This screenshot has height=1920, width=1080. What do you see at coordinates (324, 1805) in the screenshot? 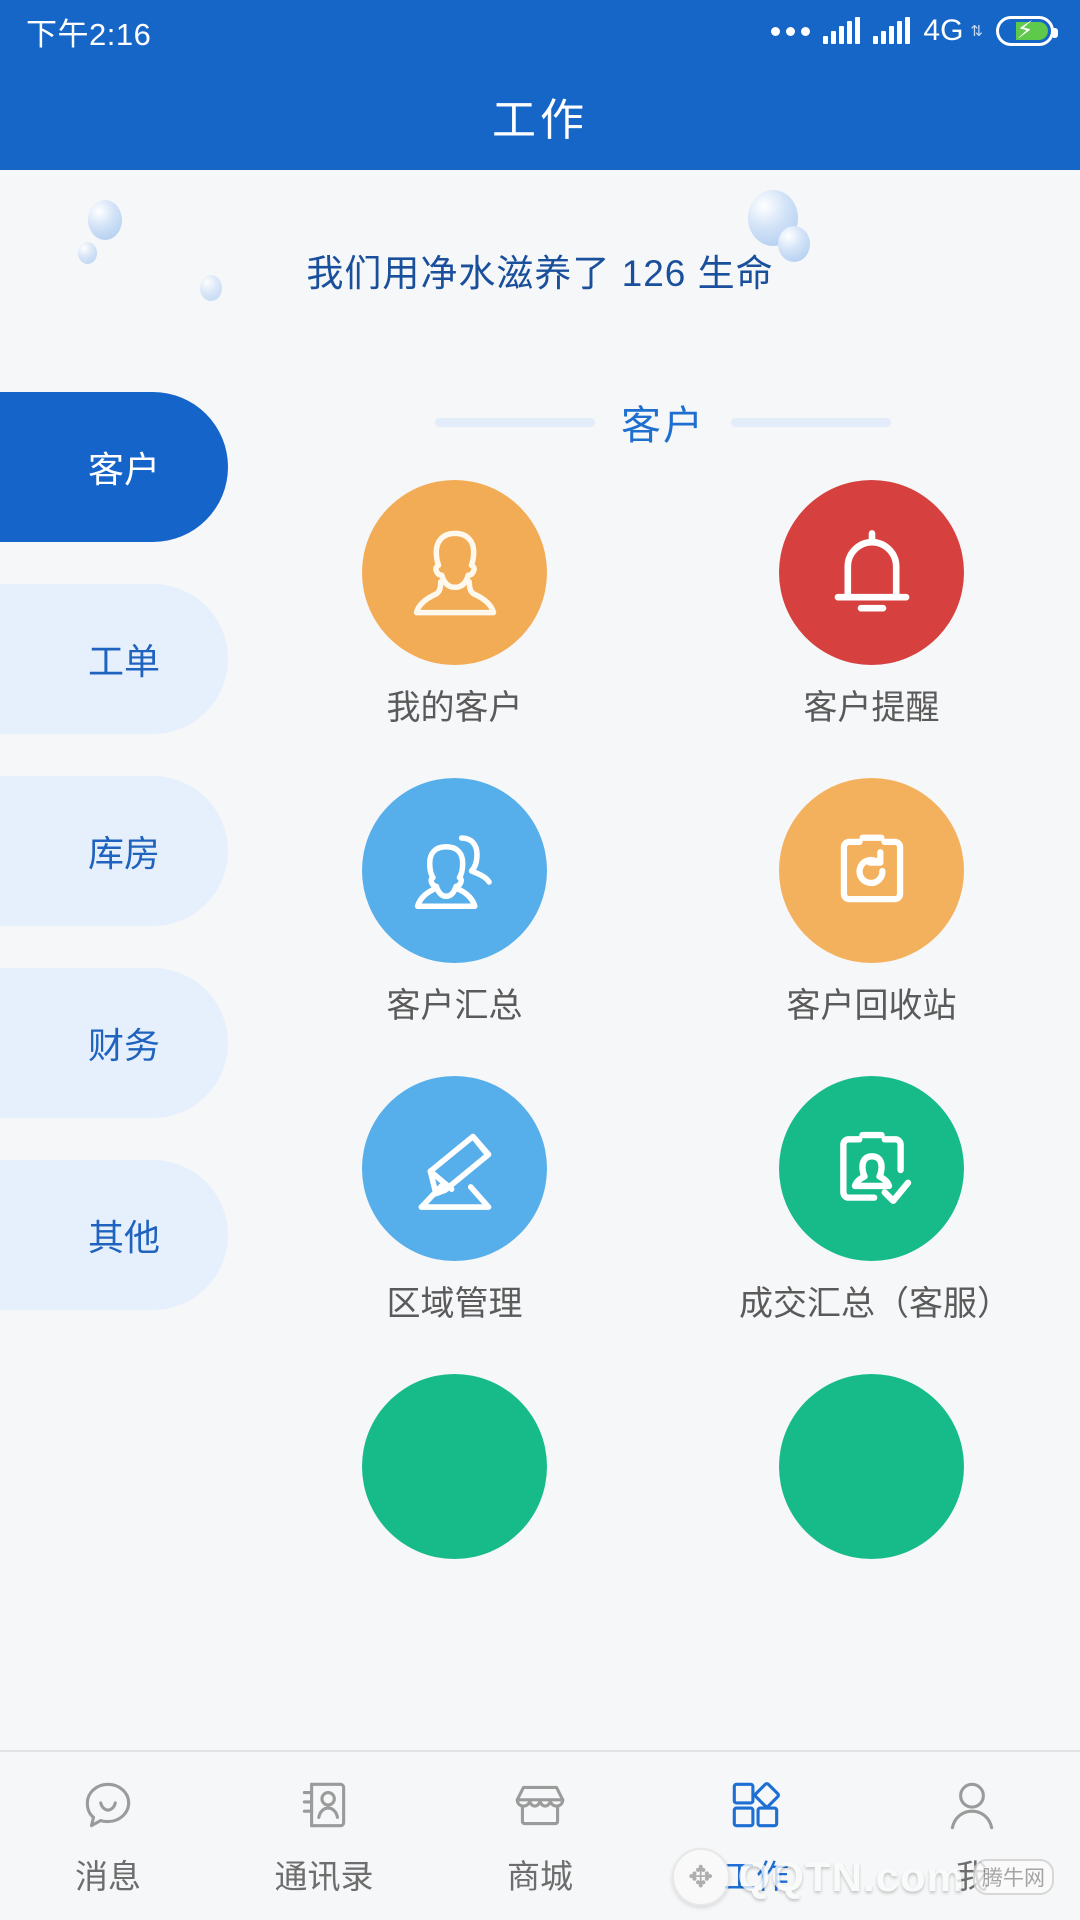
I see `contacts-book-icon` at bounding box center [324, 1805].